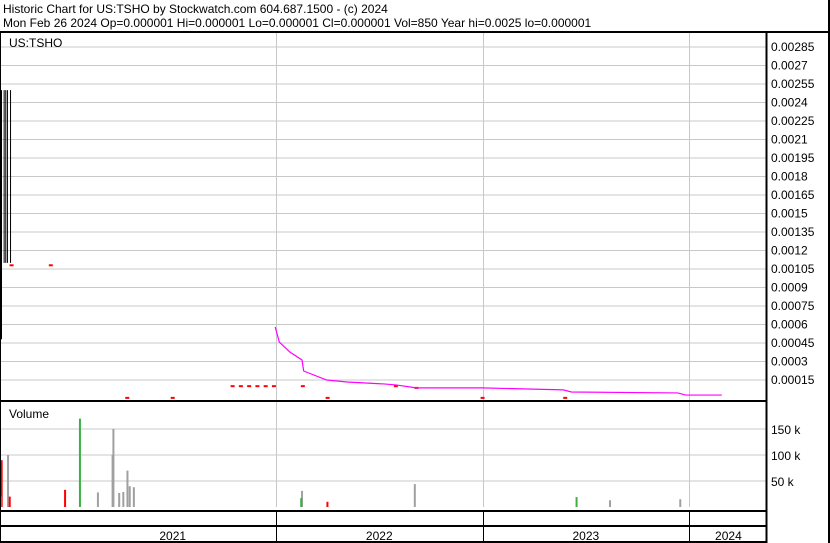  What do you see at coordinates (379, 536) in the screenshot?
I see `year-label: 2022` at bounding box center [379, 536].